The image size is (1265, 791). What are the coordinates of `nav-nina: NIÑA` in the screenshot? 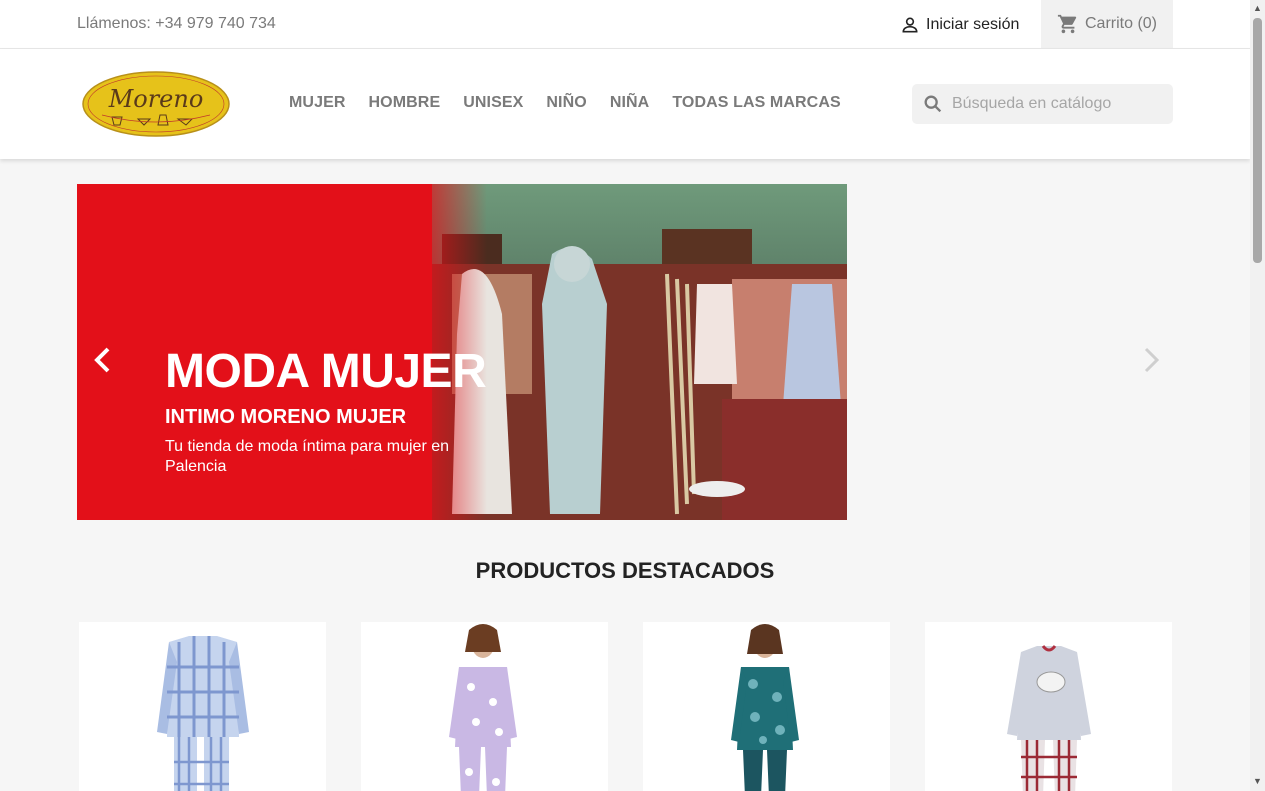 It's located at (630, 103).